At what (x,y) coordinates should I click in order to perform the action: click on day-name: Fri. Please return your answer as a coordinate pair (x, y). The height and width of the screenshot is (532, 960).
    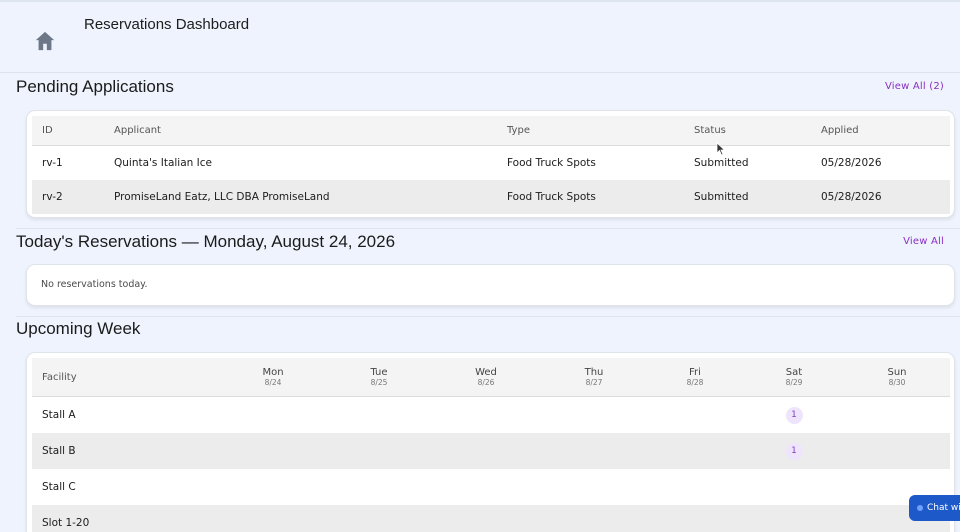
    Looking at the image, I should click on (695, 372).